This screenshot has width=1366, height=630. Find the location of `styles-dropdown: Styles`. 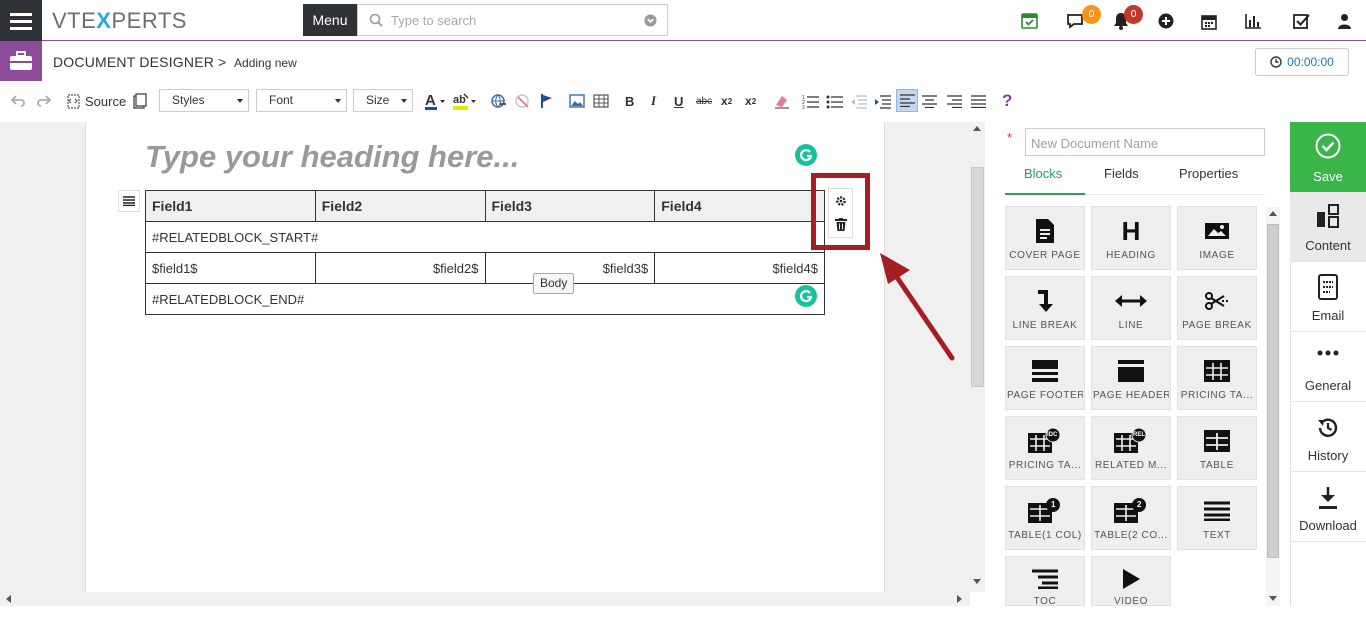

styles-dropdown: Styles is located at coordinates (204, 100).